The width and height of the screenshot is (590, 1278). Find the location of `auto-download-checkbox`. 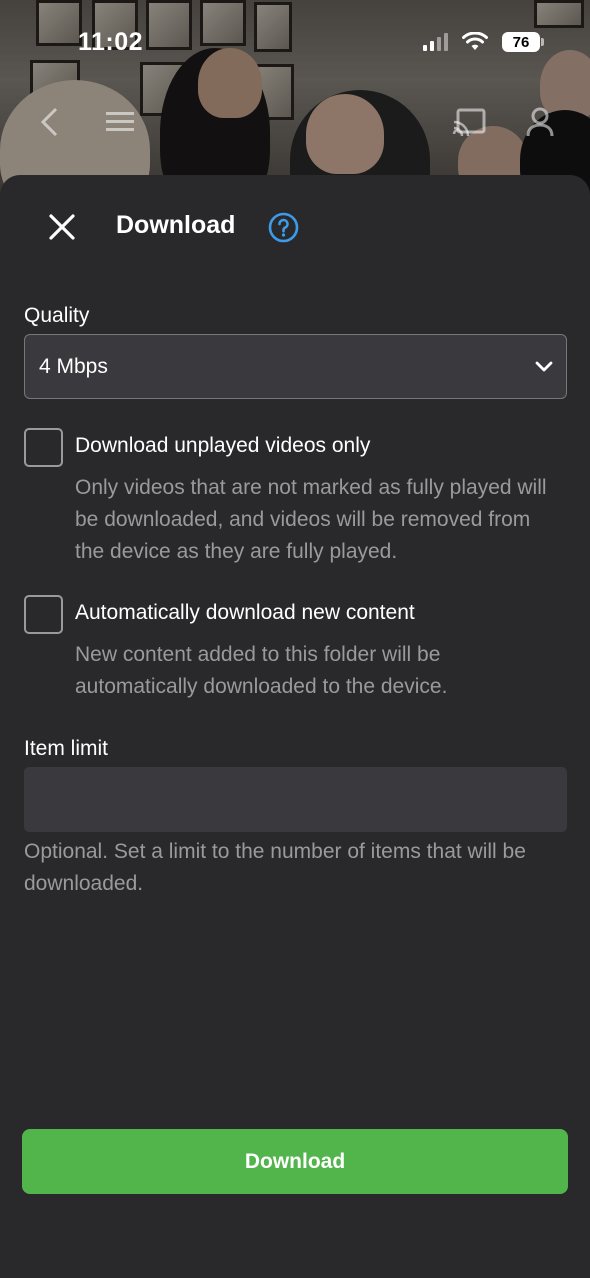

auto-download-checkbox is located at coordinates (43, 614).